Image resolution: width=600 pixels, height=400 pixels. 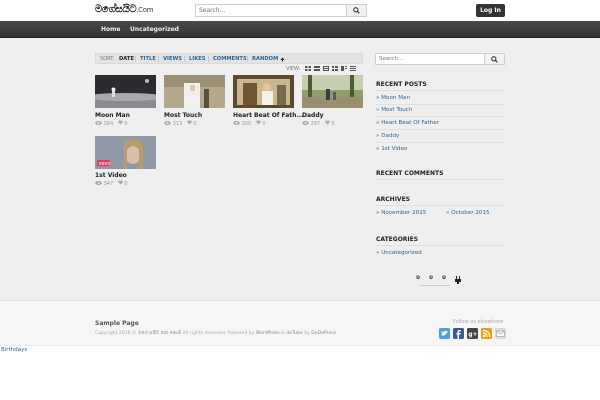 I want to click on theme-link: deTube, so click(x=294, y=333).